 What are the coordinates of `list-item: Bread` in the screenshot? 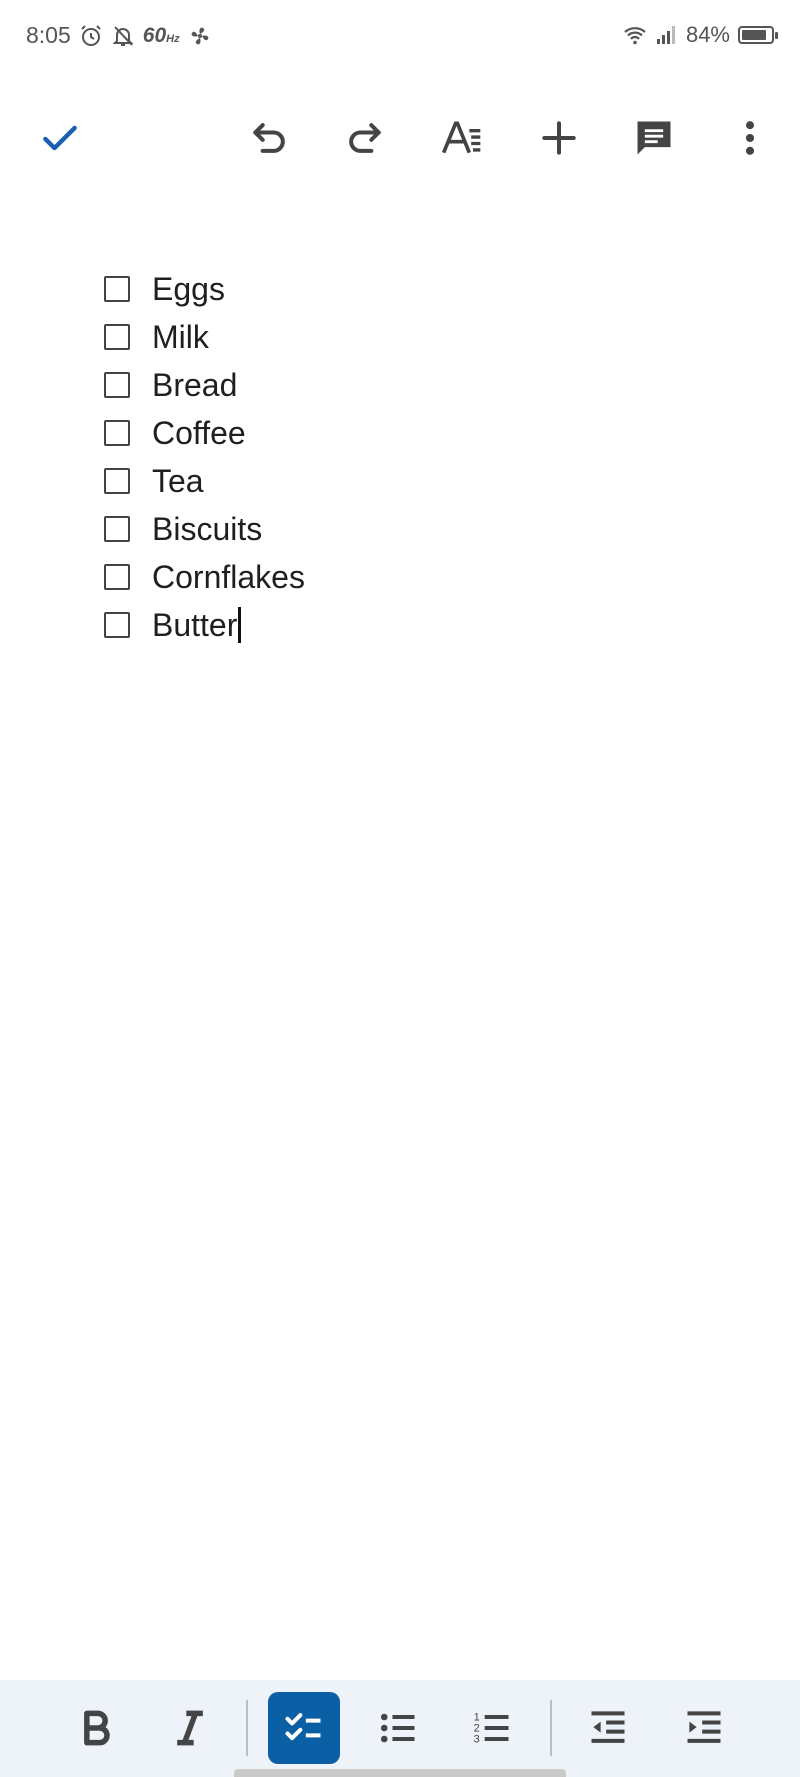 It's located at (204, 385).